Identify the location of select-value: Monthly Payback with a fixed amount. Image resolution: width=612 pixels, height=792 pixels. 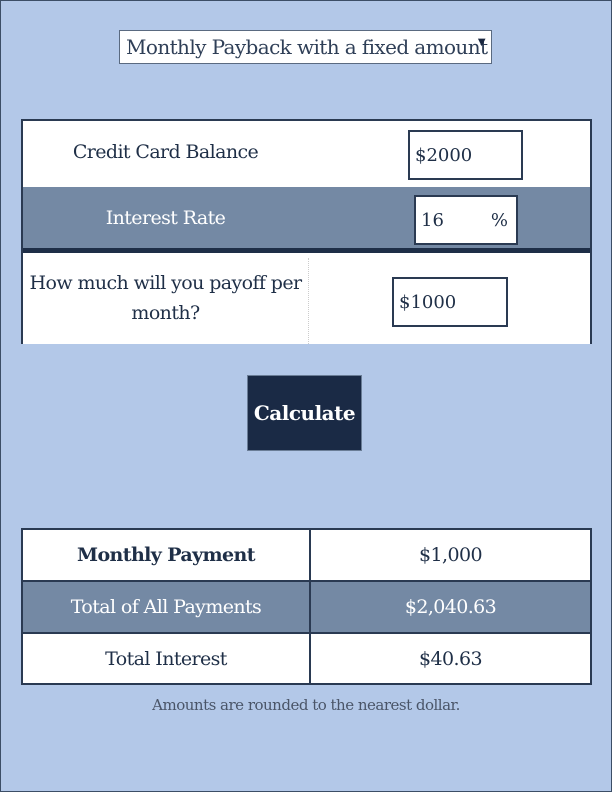
(307, 47).